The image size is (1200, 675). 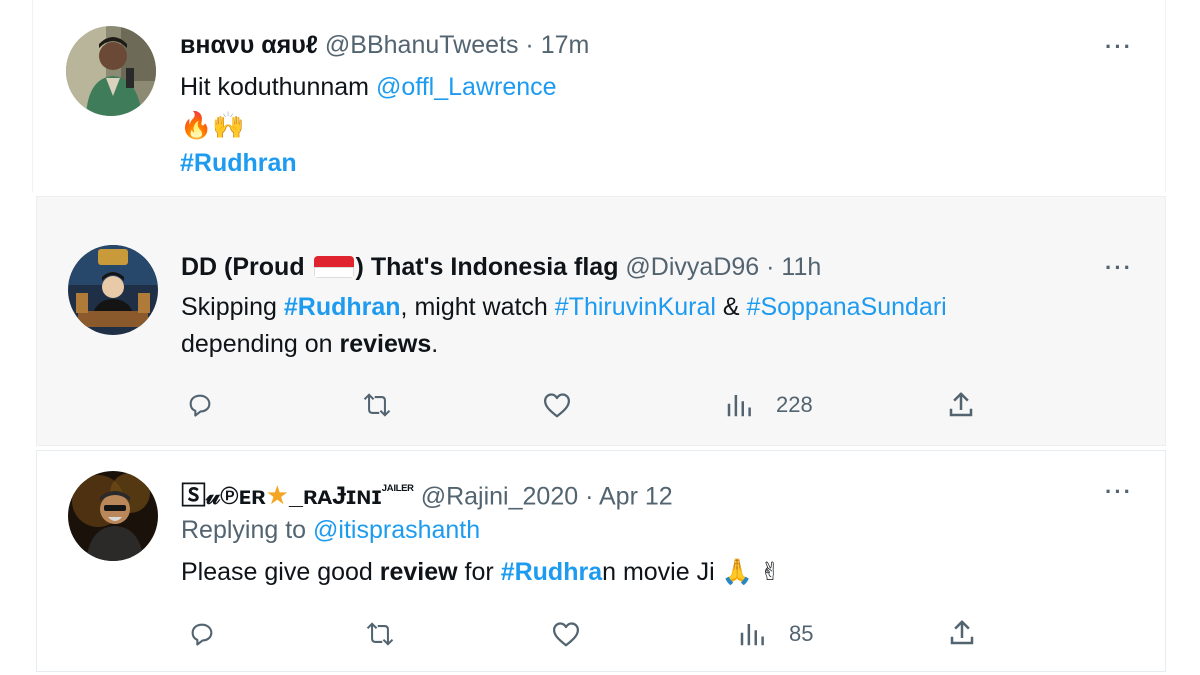 What do you see at coordinates (692, 267) in the screenshot?
I see `user-handle: @DivyaD96` at bounding box center [692, 267].